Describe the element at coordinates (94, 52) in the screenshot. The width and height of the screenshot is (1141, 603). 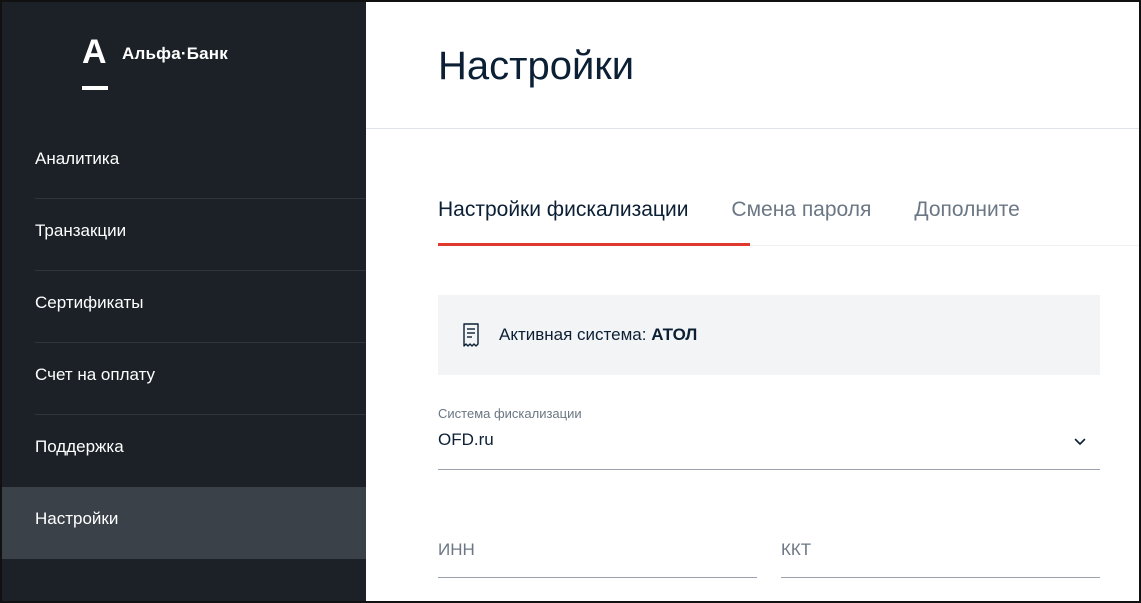
I see `logo-letter: A` at that location.